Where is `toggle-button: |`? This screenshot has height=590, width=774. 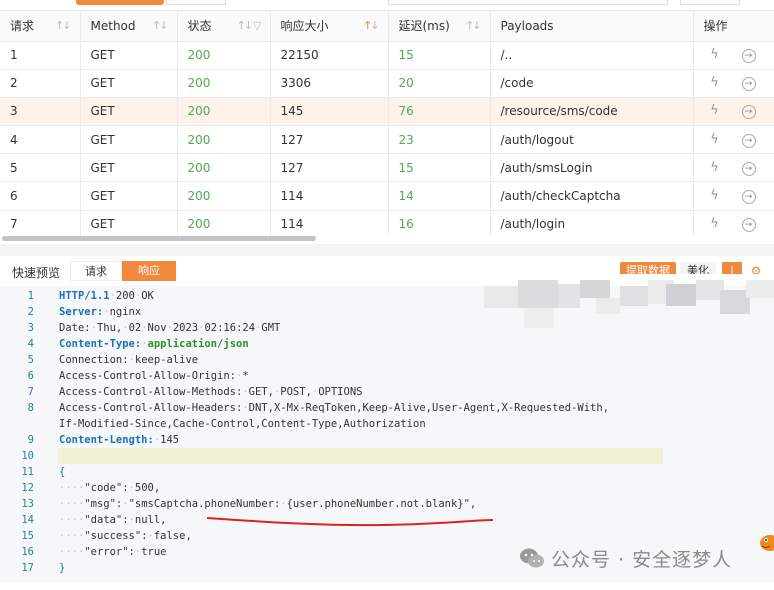 toggle-button: | is located at coordinates (732, 268).